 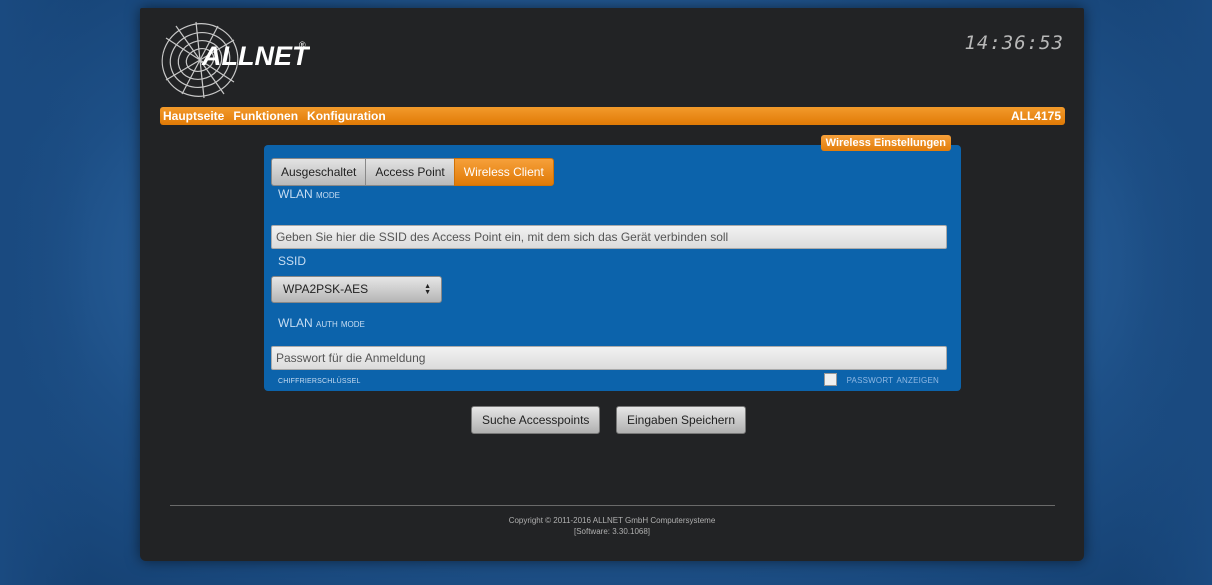 What do you see at coordinates (319, 380) in the screenshot?
I see `key-label: Chiffrierschlüssel` at bounding box center [319, 380].